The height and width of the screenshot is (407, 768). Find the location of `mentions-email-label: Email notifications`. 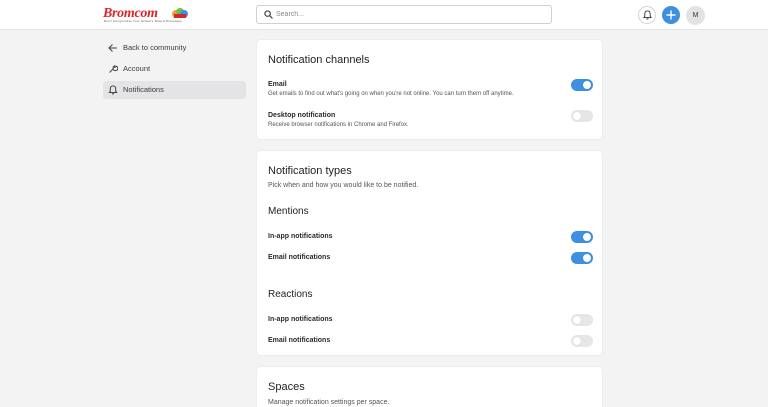

mentions-email-label: Email notifications is located at coordinates (299, 257).